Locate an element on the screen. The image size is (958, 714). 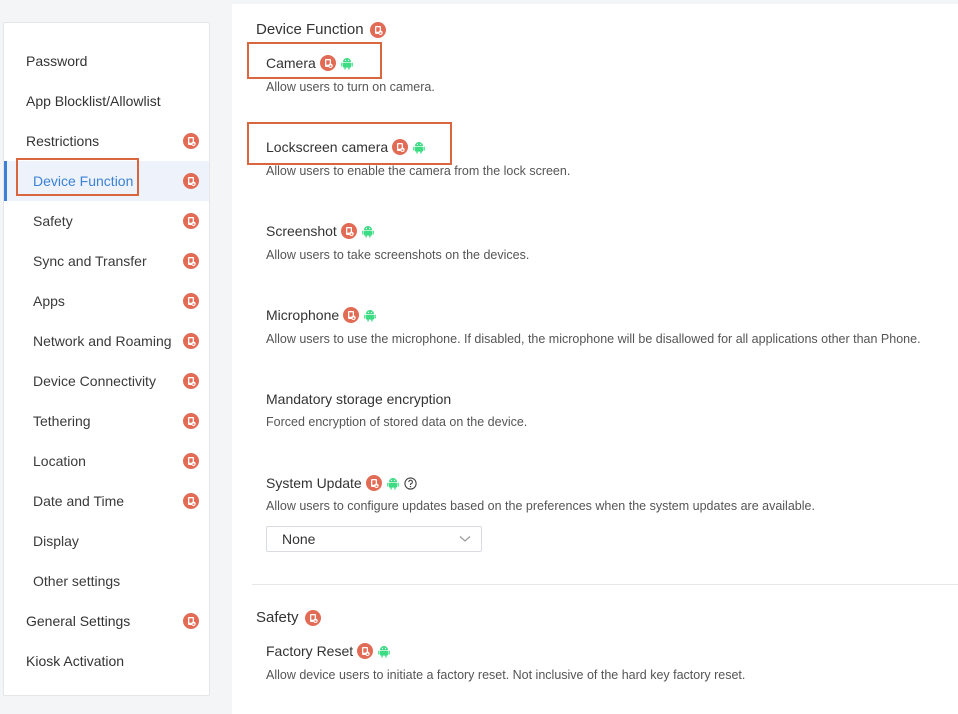
sidebar-item-password: Password is located at coordinates (106, 61).